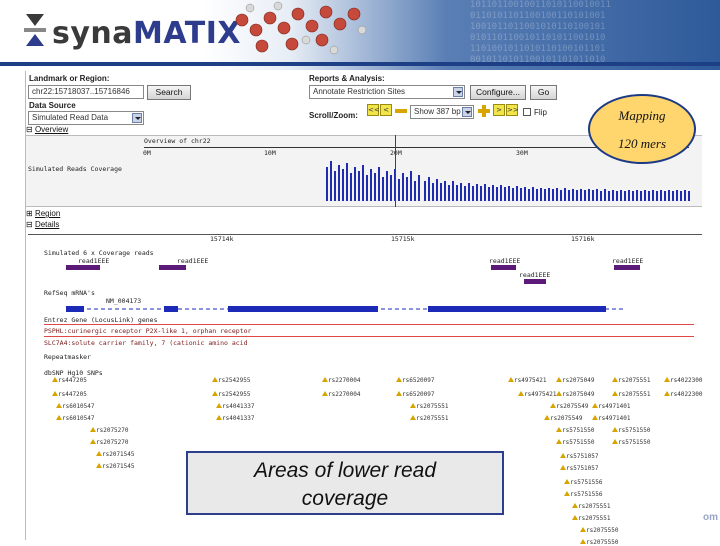  What do you see at coordinates (369, 324) in the screenshot?
I see `gene-feature-line` at bounding box center [369, 324].